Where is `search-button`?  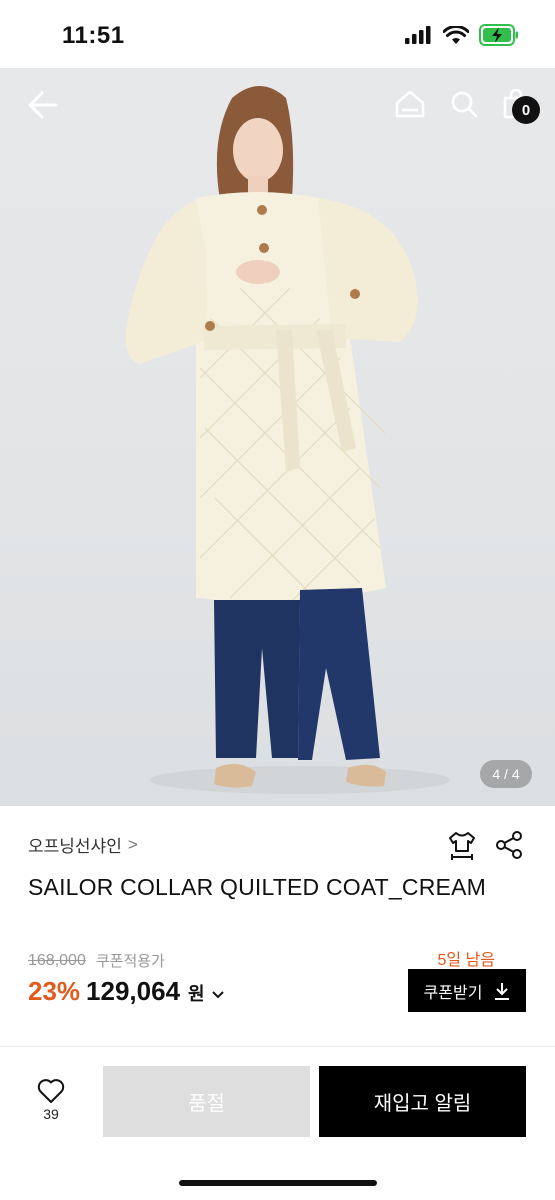
search-button is located at coordinates (464, 104).